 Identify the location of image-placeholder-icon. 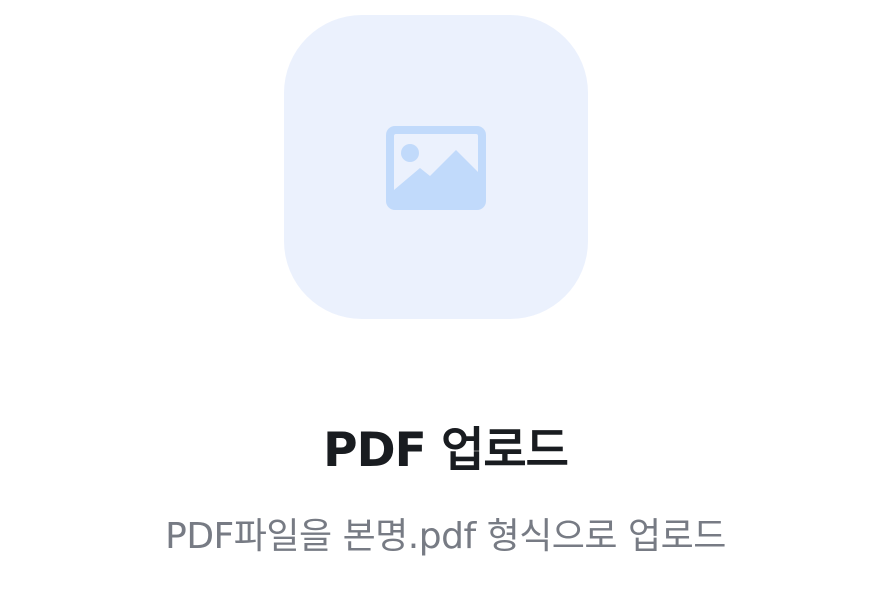
(436, 168).